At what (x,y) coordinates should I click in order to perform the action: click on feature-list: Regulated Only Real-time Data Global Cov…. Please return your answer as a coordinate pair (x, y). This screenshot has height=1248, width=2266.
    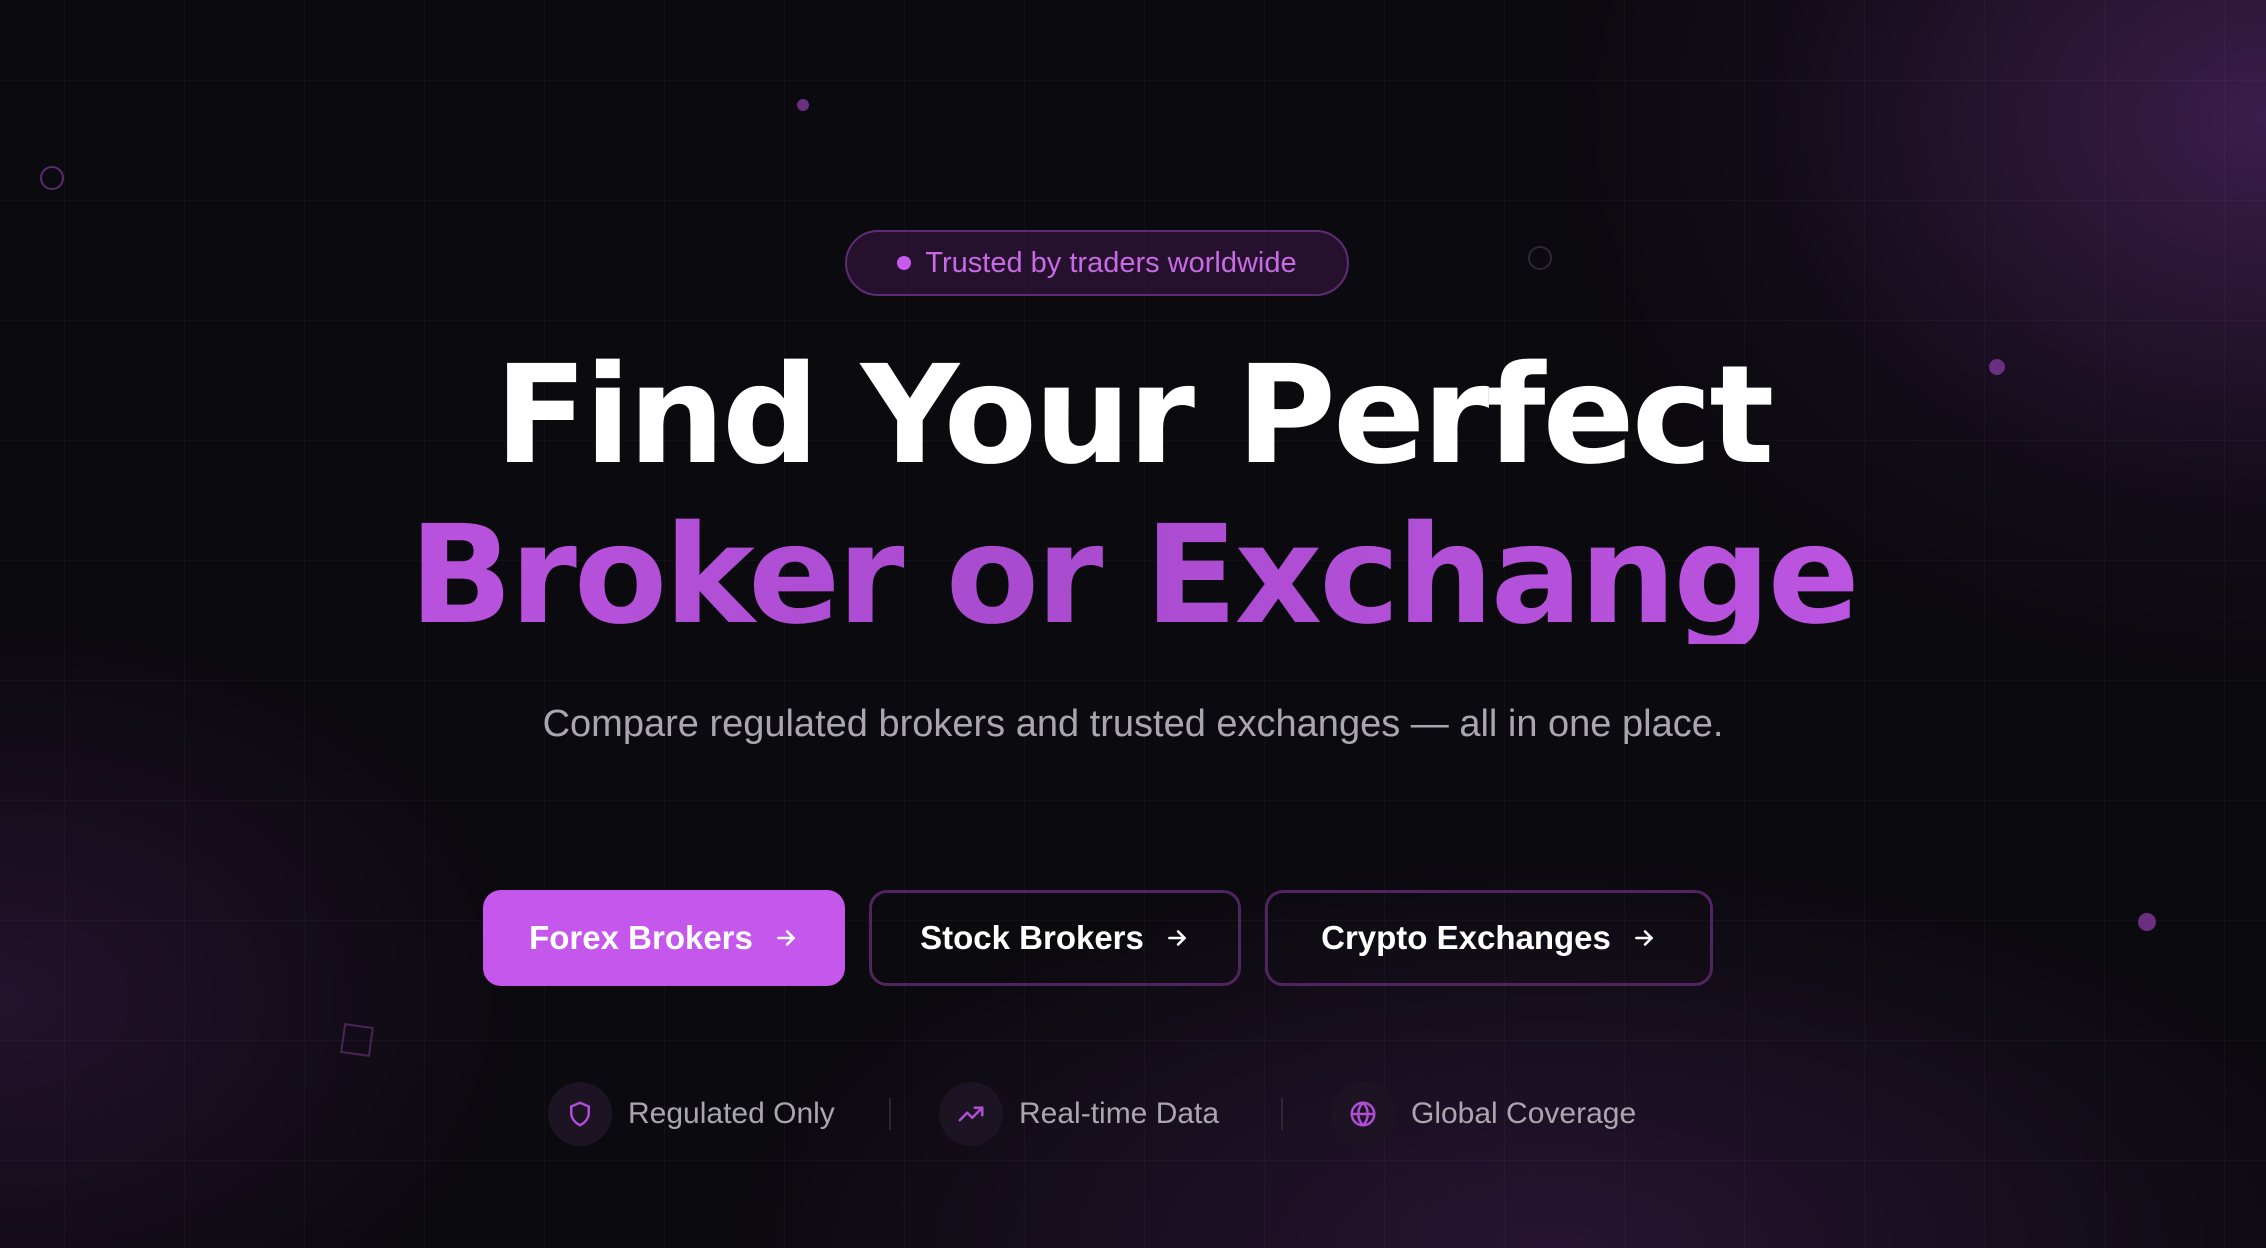
    Looking at the image, I should click on (1133, 1114).